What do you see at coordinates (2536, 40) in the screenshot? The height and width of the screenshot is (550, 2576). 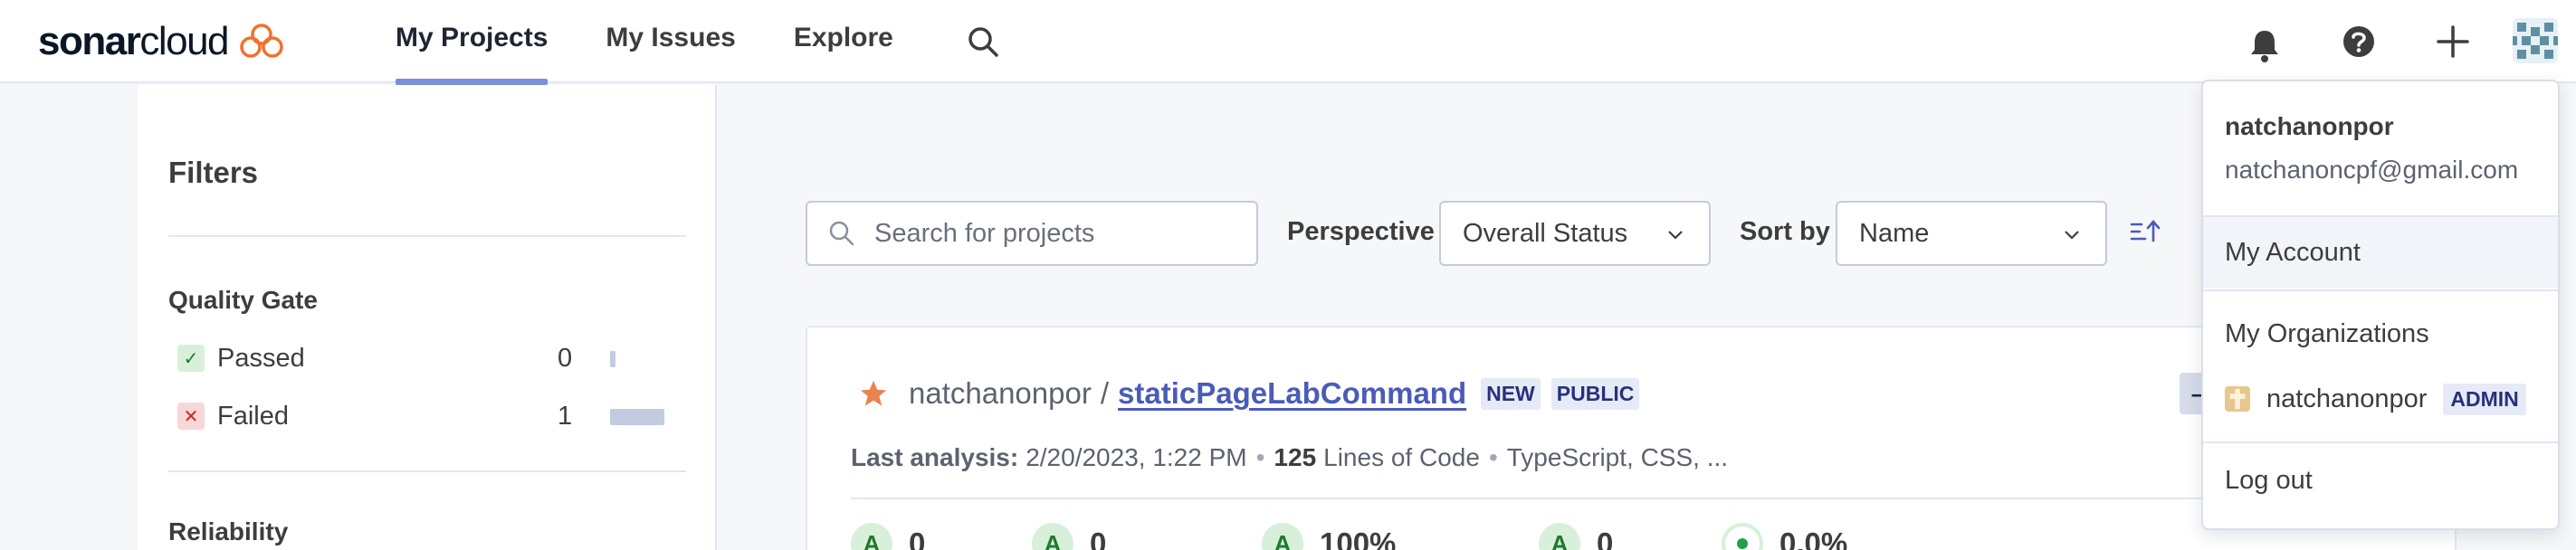 I see `user-avatar` at bounding box center [2536, 40].